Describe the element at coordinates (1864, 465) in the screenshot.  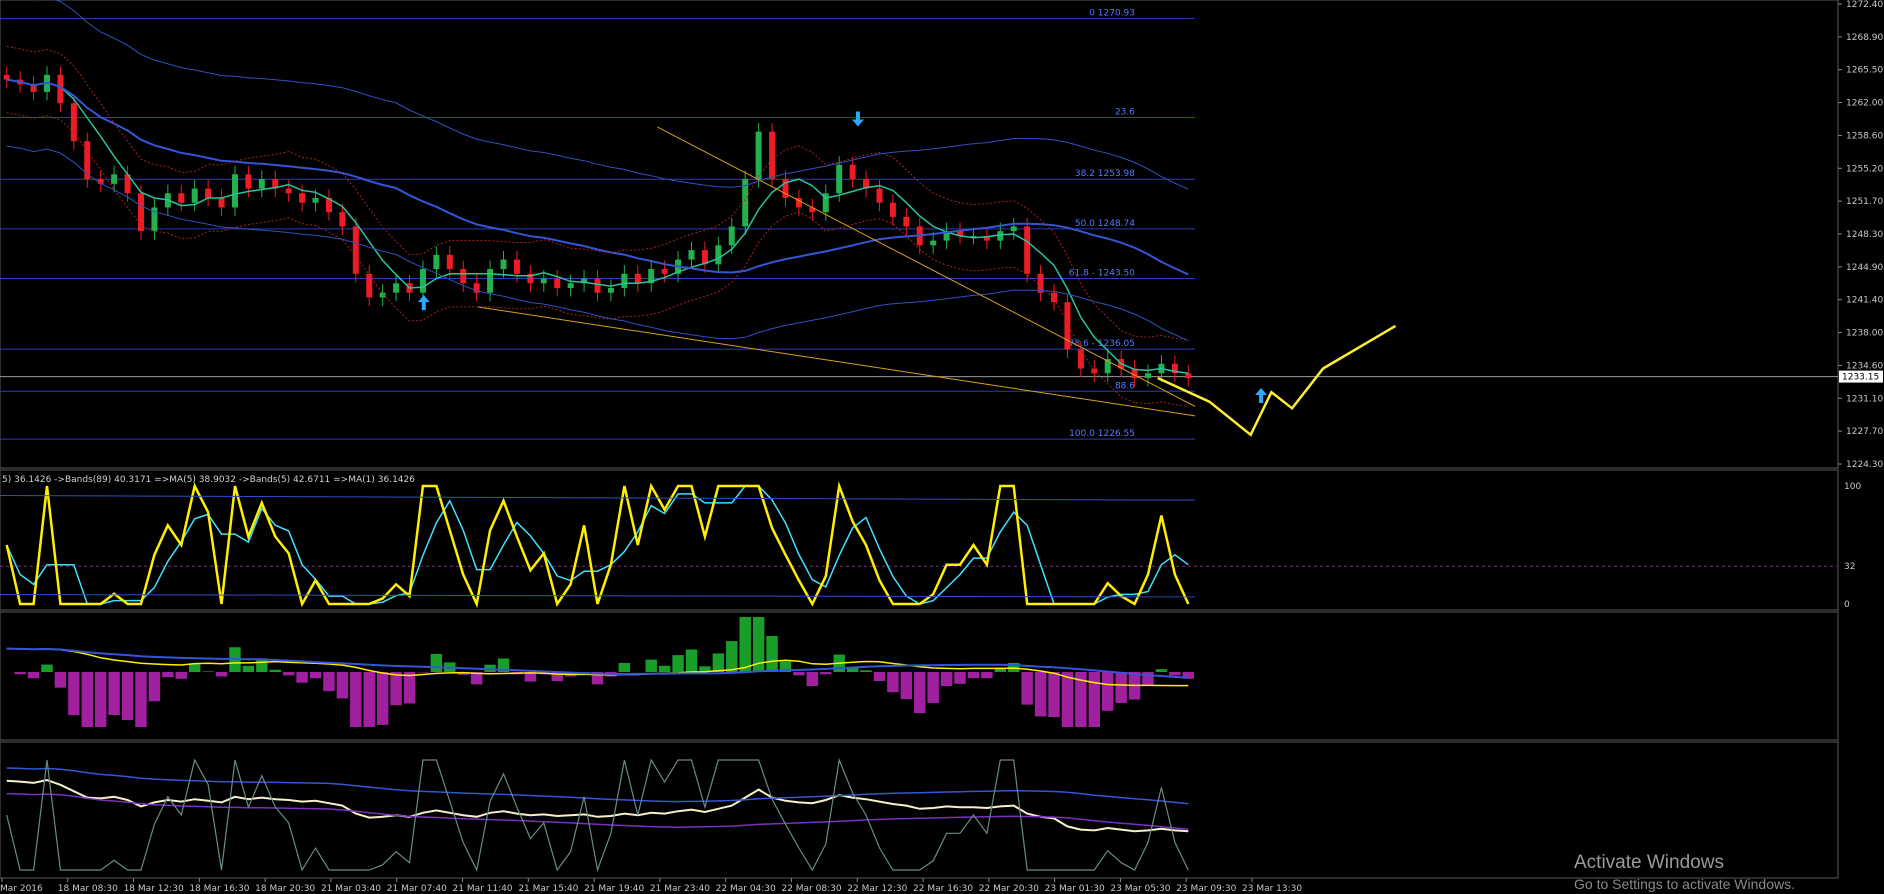
I see `price-tick-label: 1224.30` at that location.